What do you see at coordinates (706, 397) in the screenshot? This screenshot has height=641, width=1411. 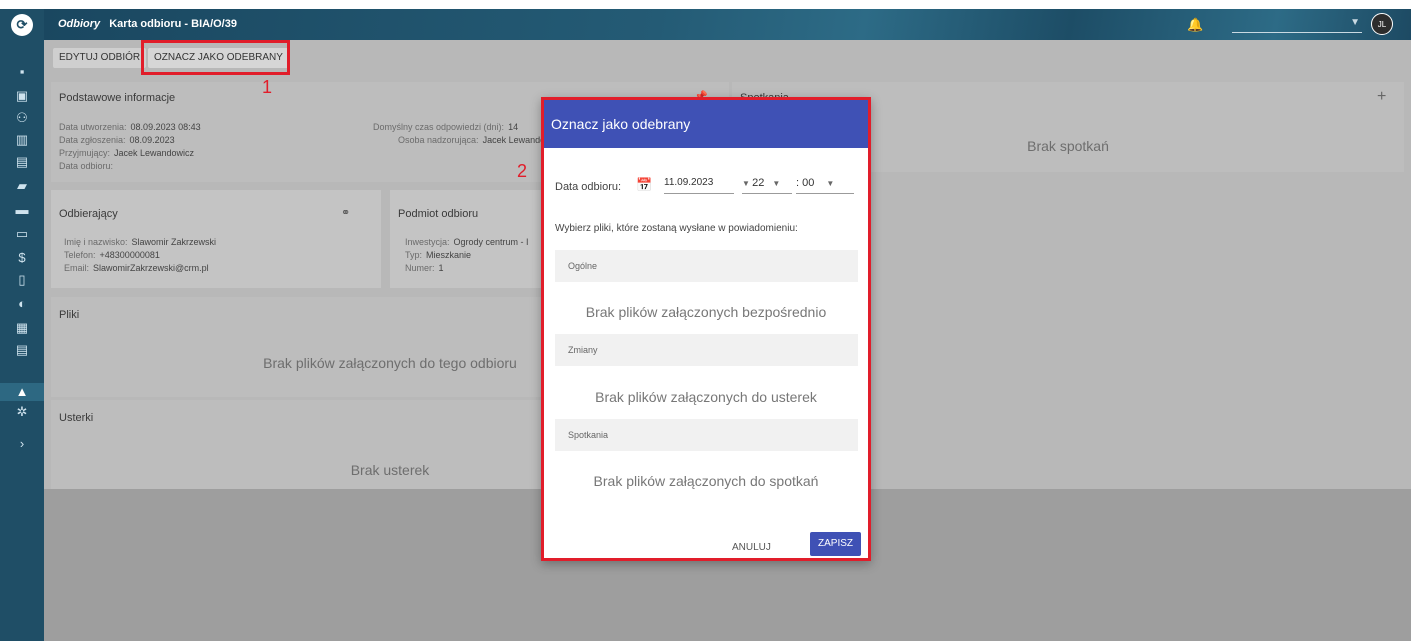 I see `section-changes-empty: Brak plików załączonych do usterek` at bounding box center [706, 397].